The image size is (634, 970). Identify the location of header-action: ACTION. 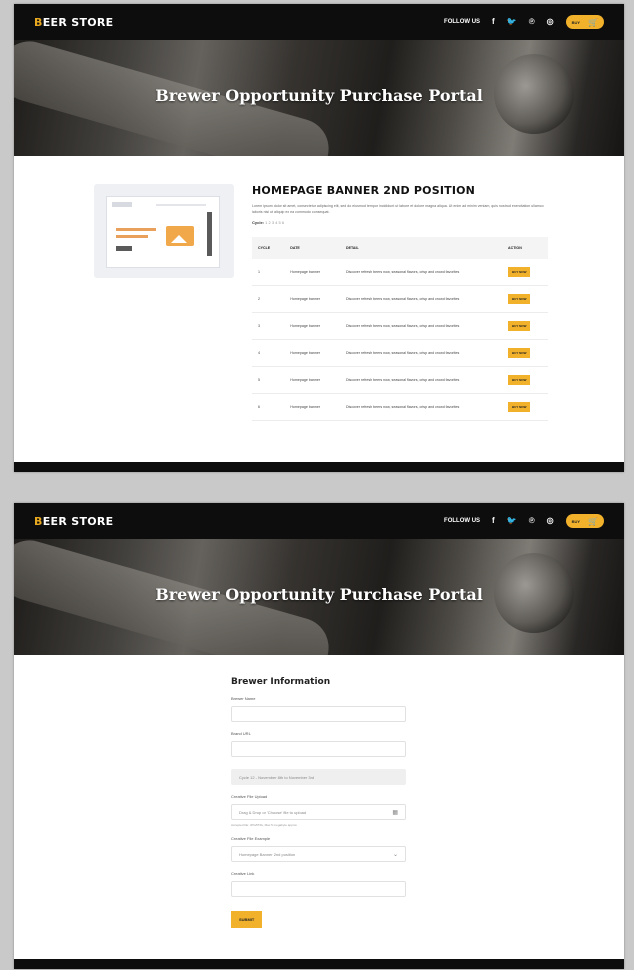
(525, 248).